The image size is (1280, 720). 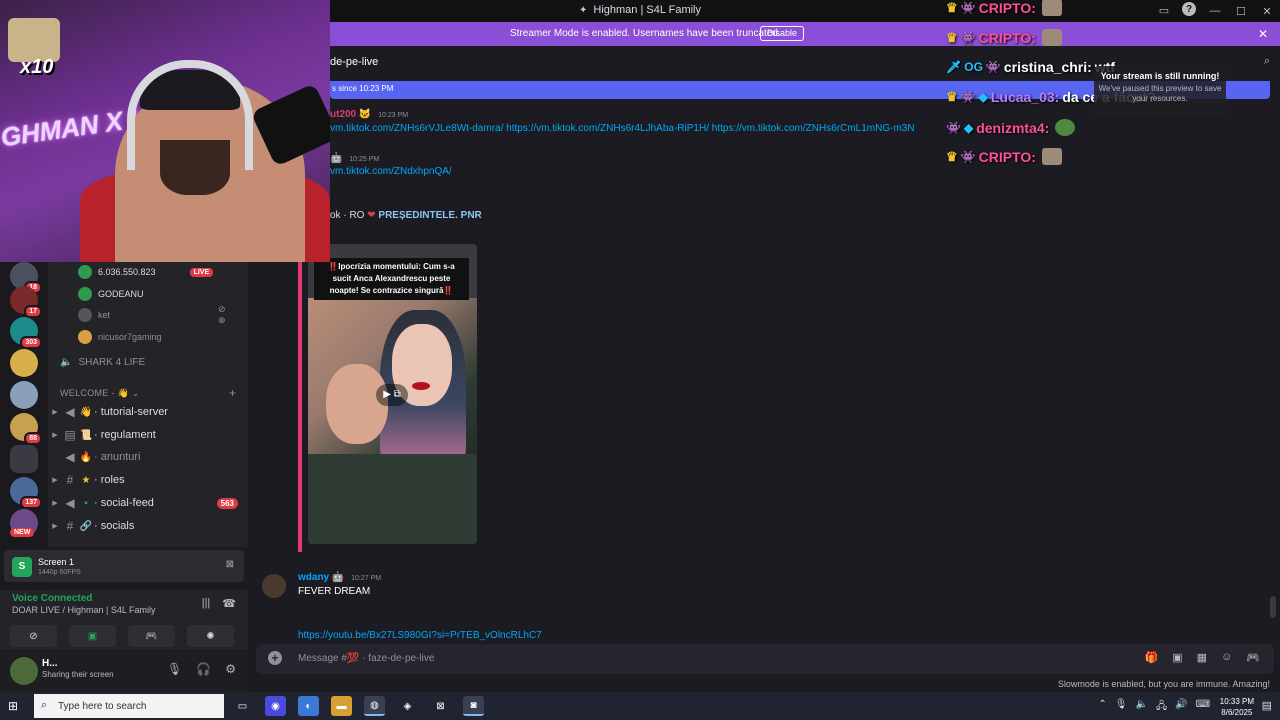 I want to click on inbox-icon: ▭, so click(x=1164, y=10).